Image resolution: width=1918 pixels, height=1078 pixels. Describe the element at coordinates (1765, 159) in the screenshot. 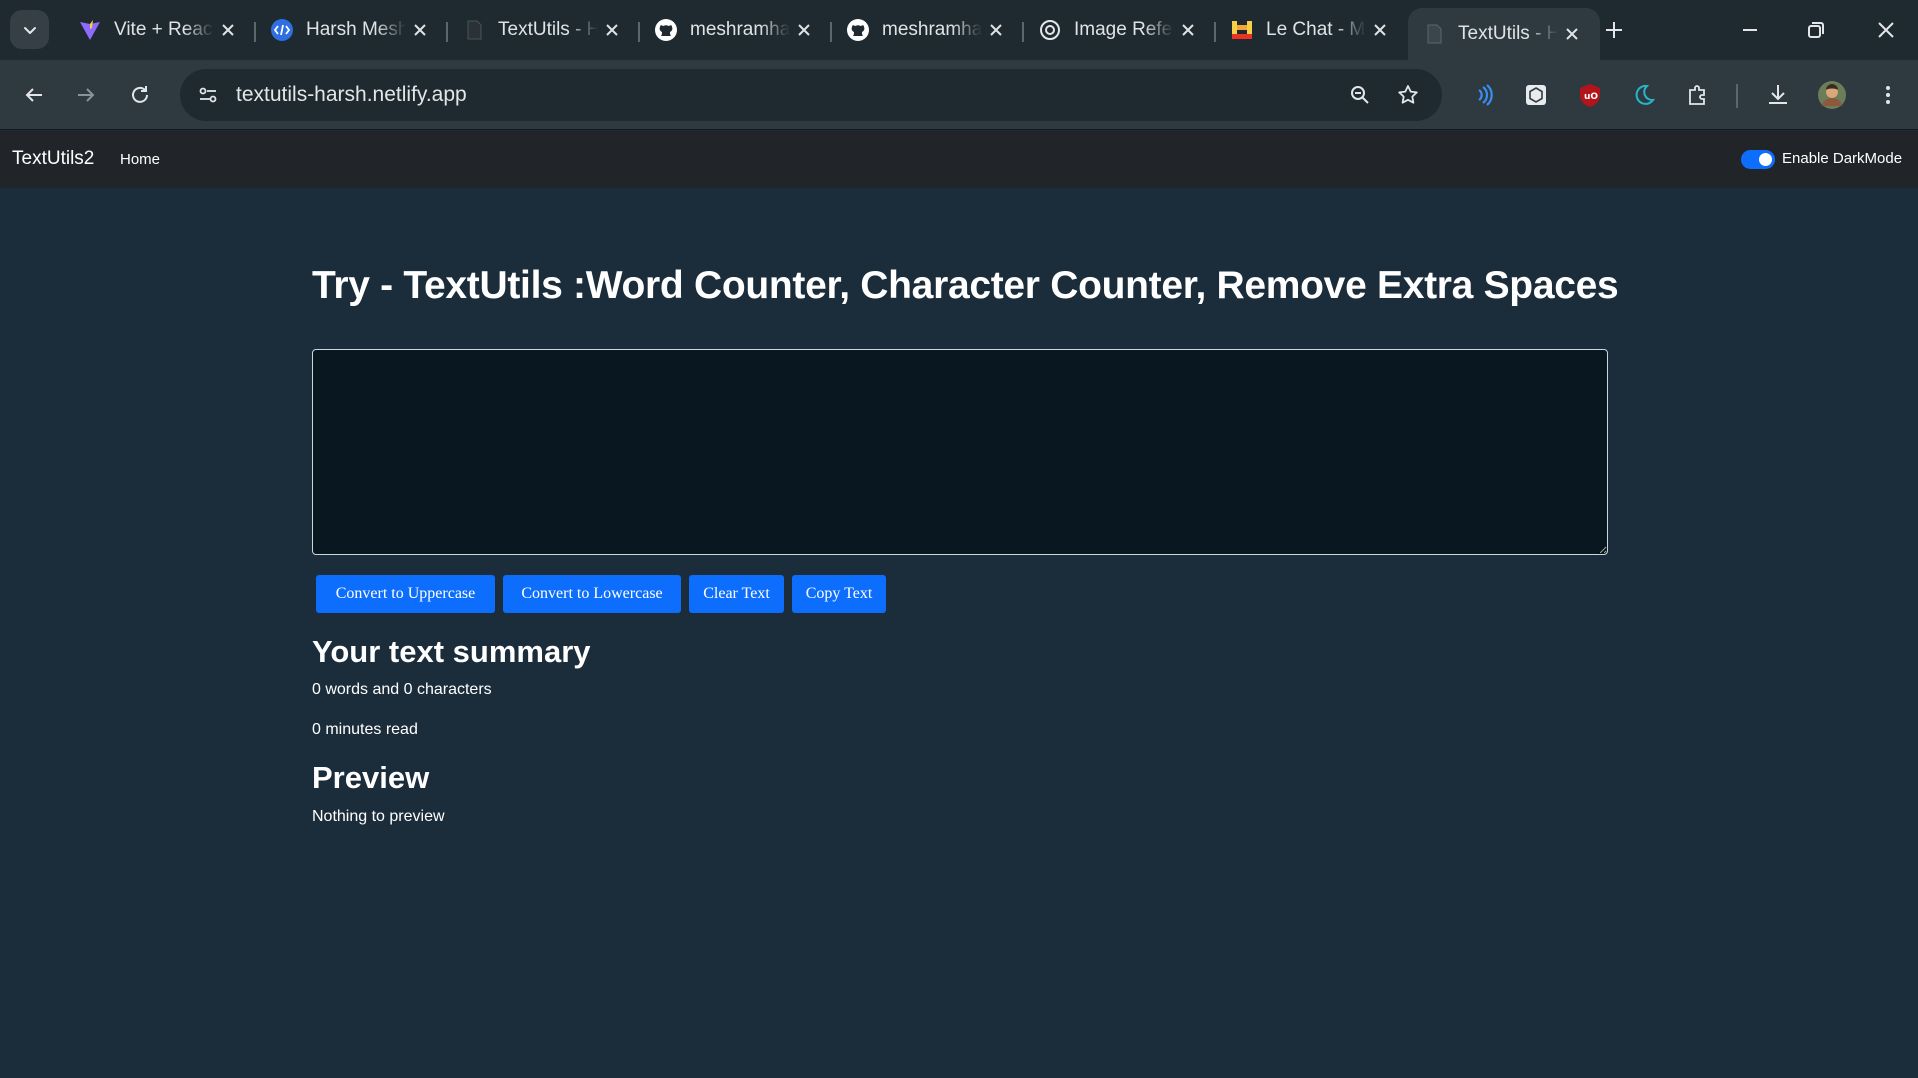

I see `toggle-knob` at that location.